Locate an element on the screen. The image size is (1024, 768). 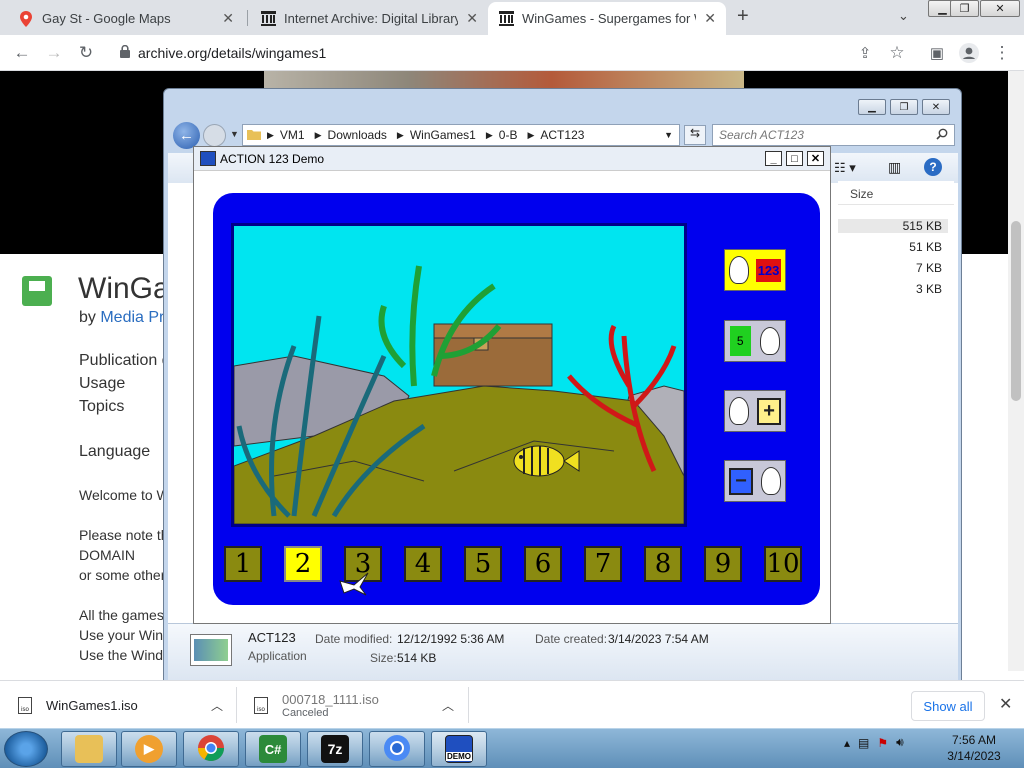
chromium-icon is located at coordinates (397, 749).